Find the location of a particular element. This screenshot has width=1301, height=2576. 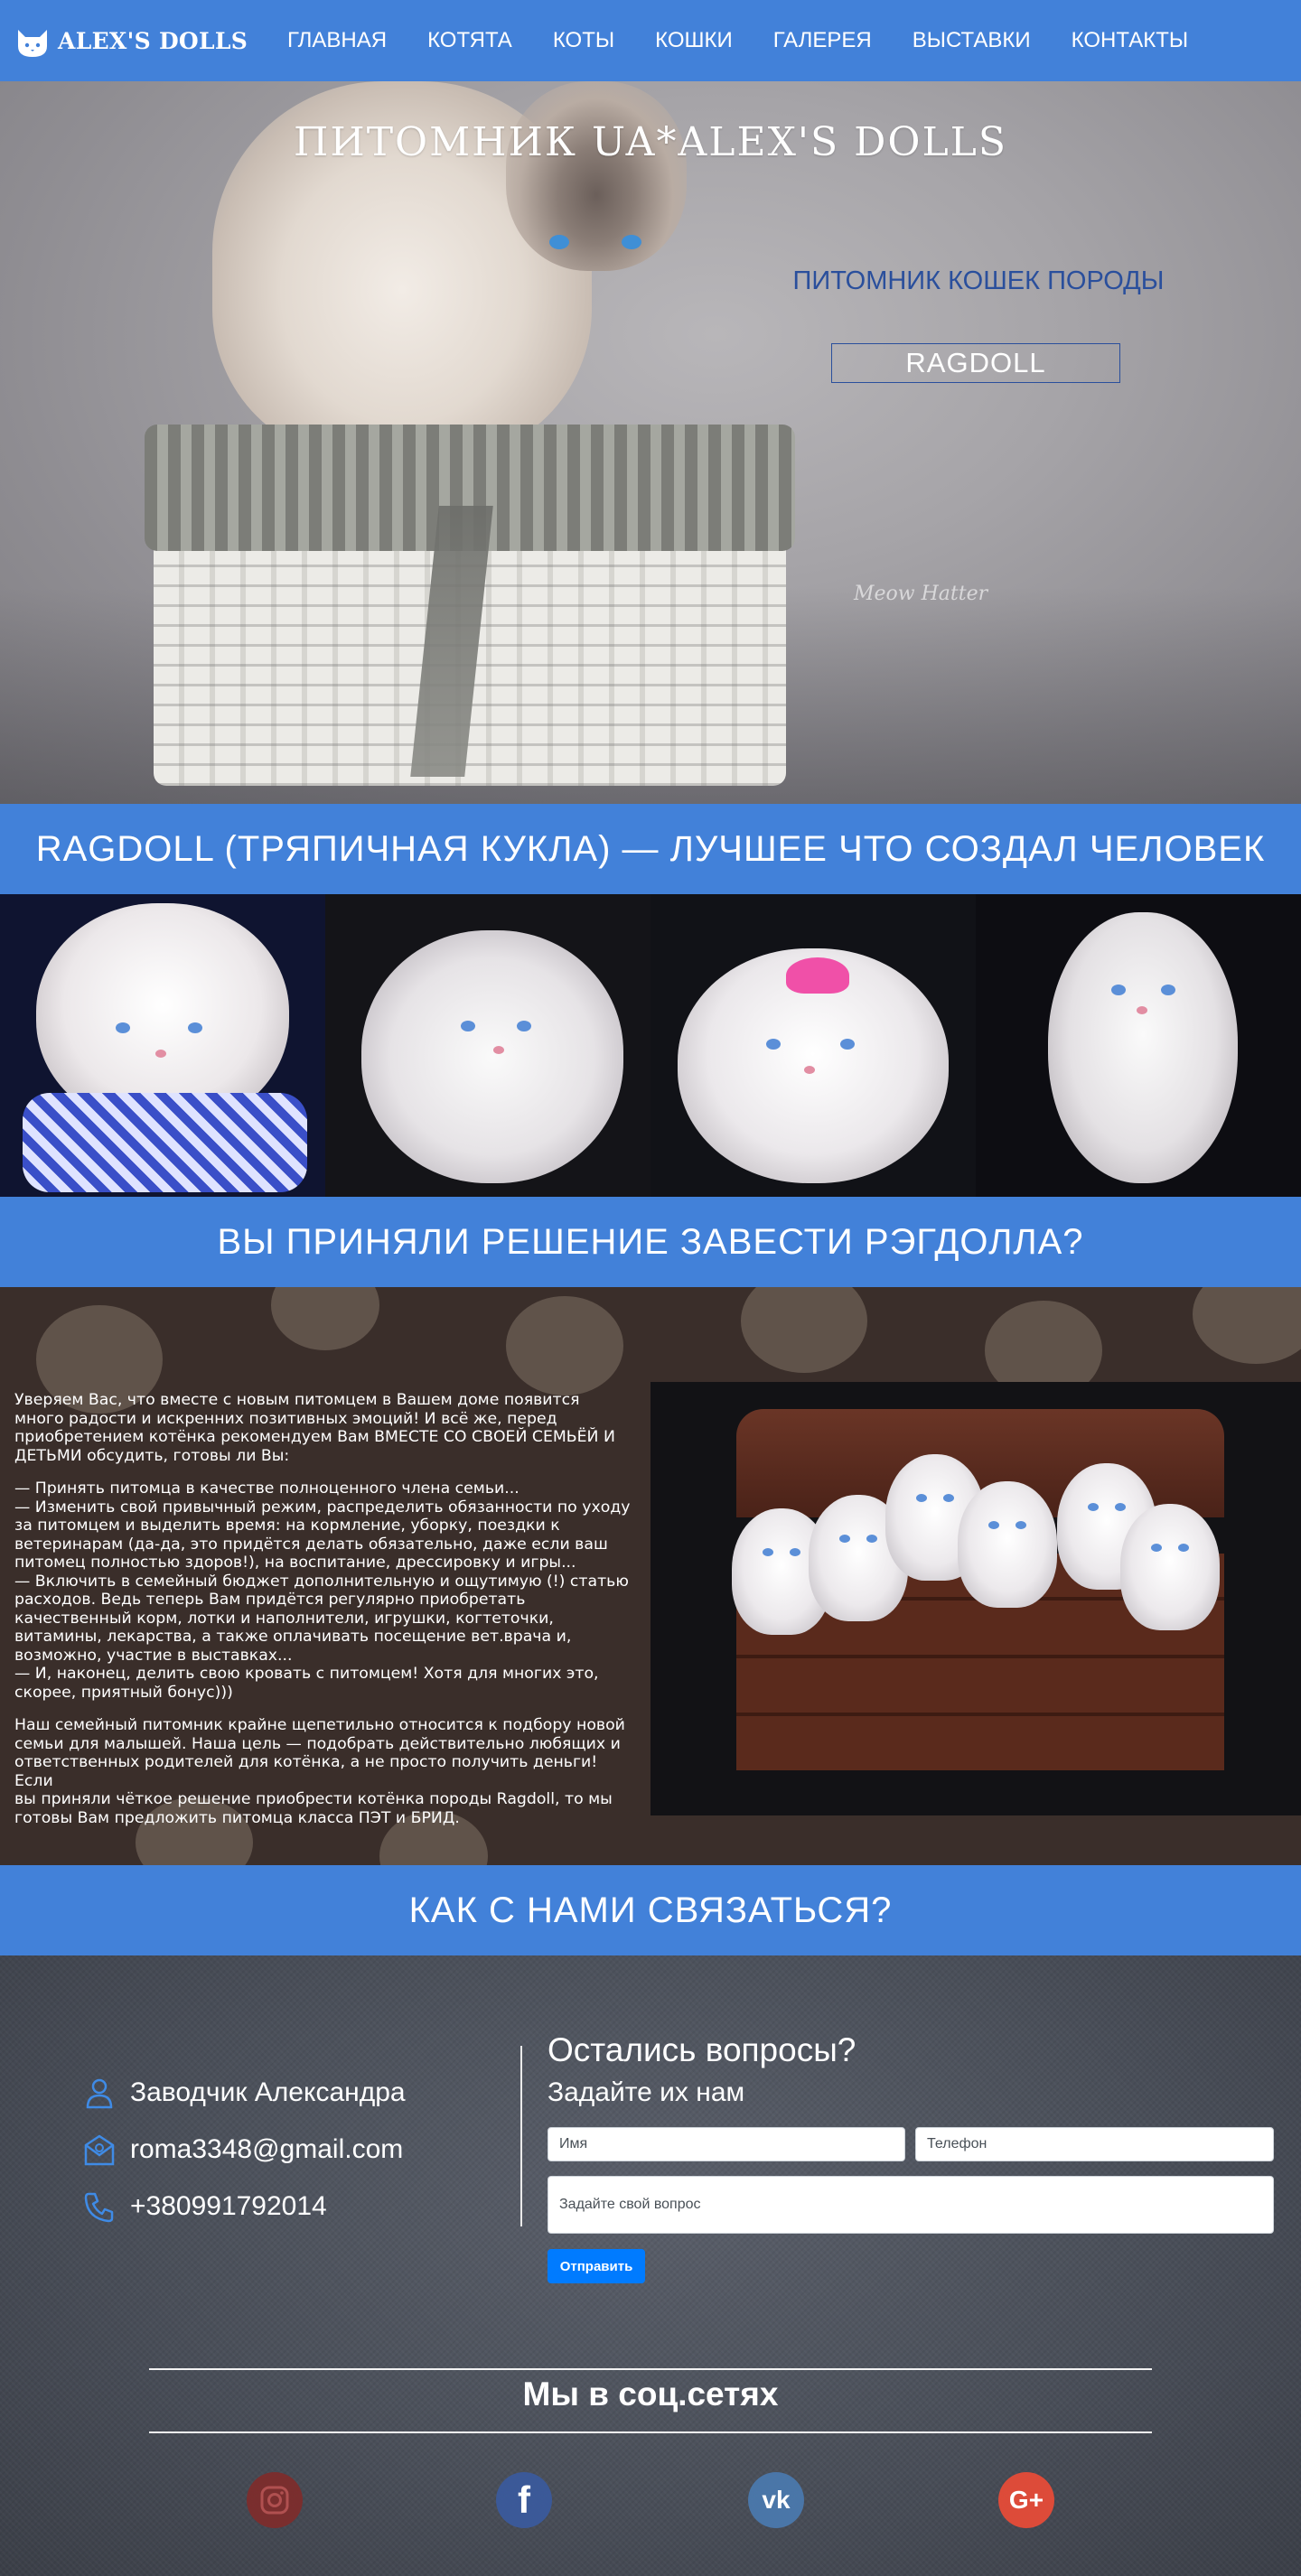

contact-phone: +380991792014 is located at coordinates (243, 2206).